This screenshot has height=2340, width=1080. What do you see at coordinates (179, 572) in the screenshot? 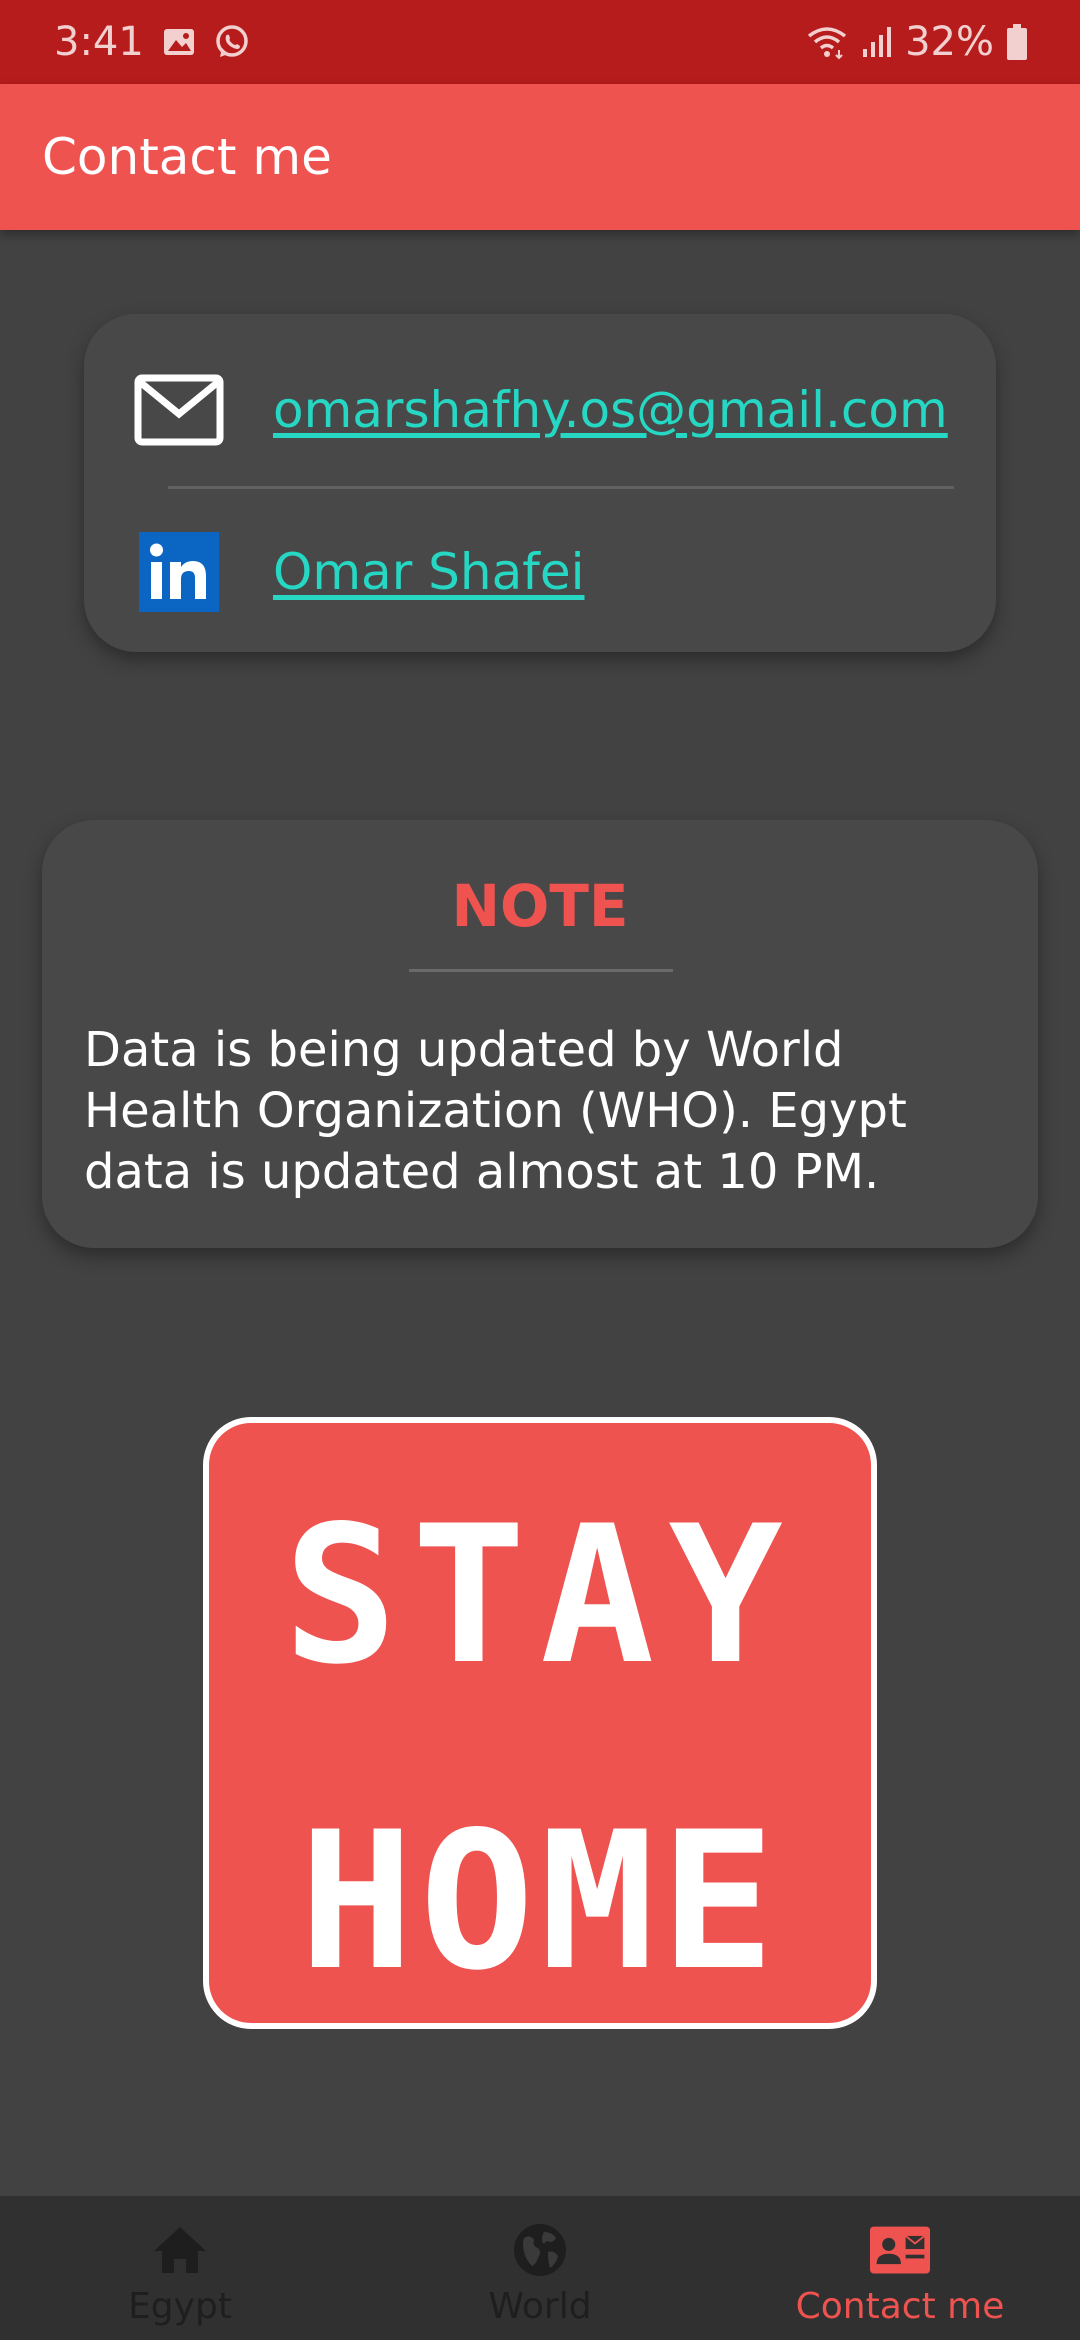
I see `linkedin-icon` at bounding box center [179, 572].